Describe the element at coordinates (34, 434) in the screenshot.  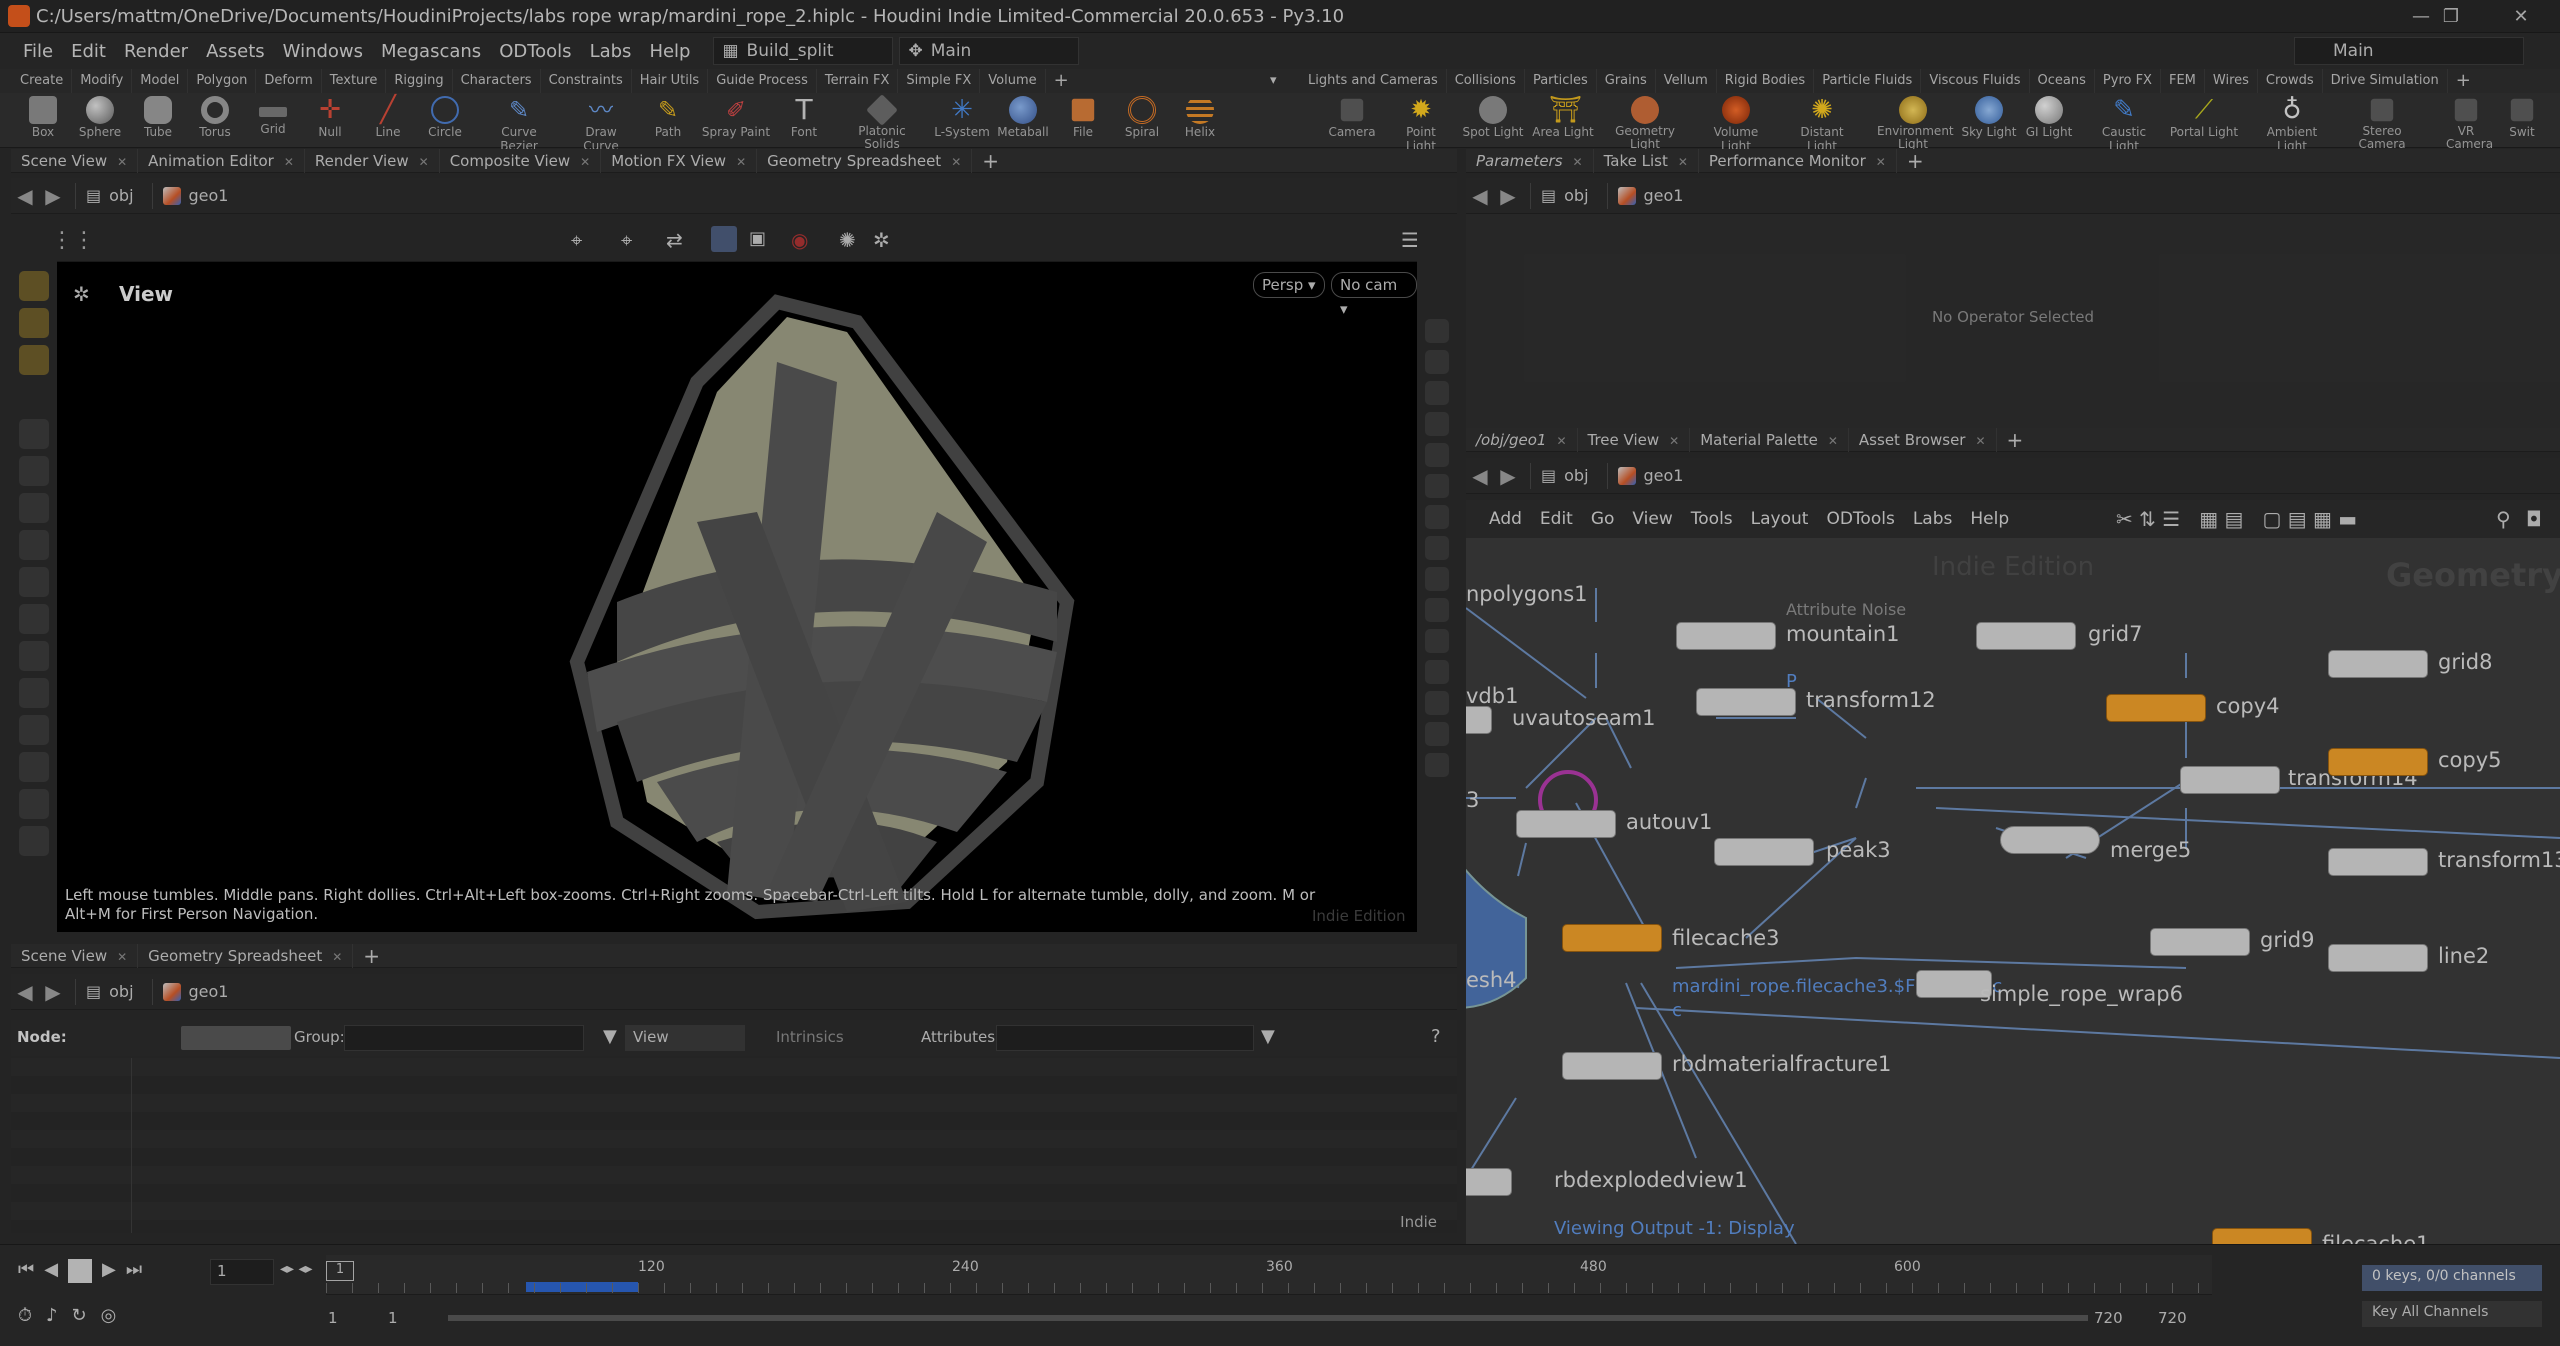
I see `select-icon` at that location.